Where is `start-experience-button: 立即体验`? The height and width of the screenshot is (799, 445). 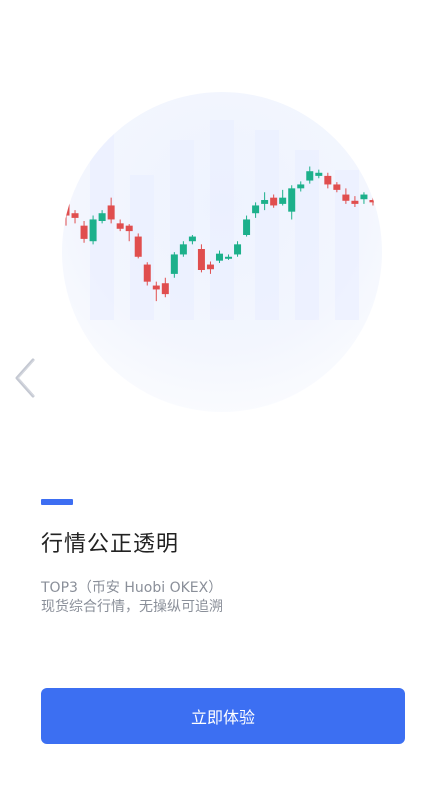
start-experience-button: 立即体验 is located at coordinates (223, 716).